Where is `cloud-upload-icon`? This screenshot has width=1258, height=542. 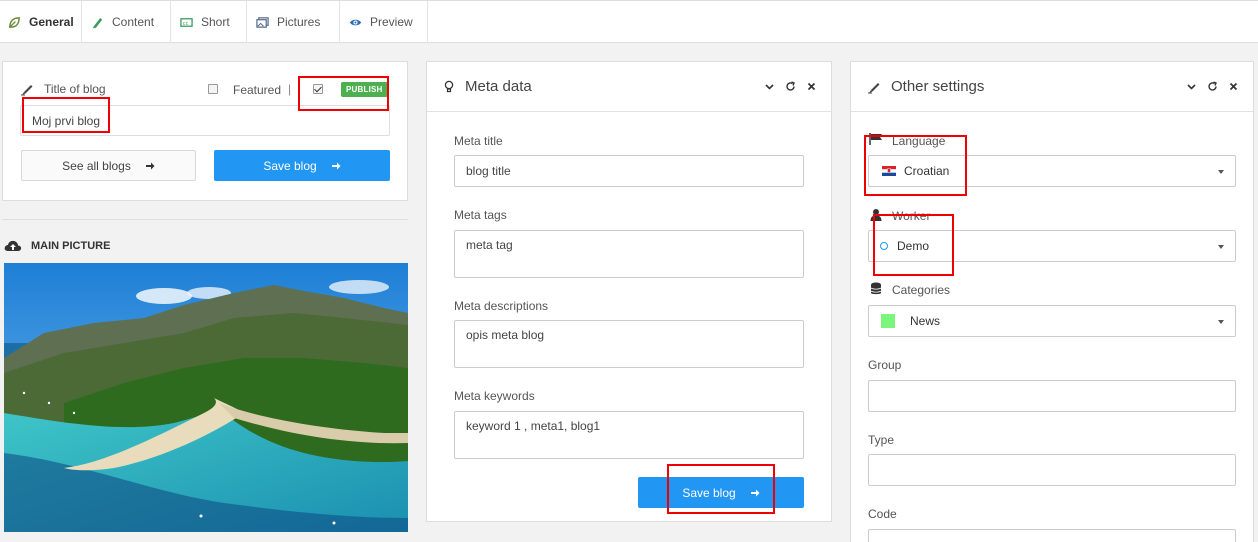
cloud-upload-icon is located at coordinates (13, 246).